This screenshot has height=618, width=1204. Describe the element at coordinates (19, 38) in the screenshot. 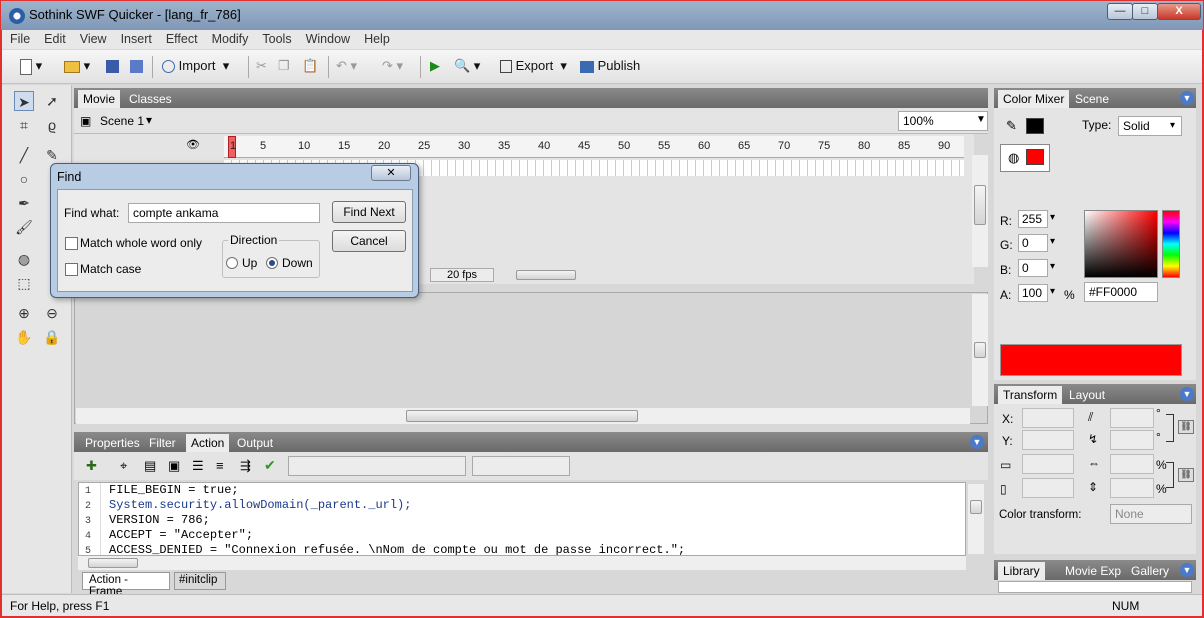

I see `menu-file: File` at that location.